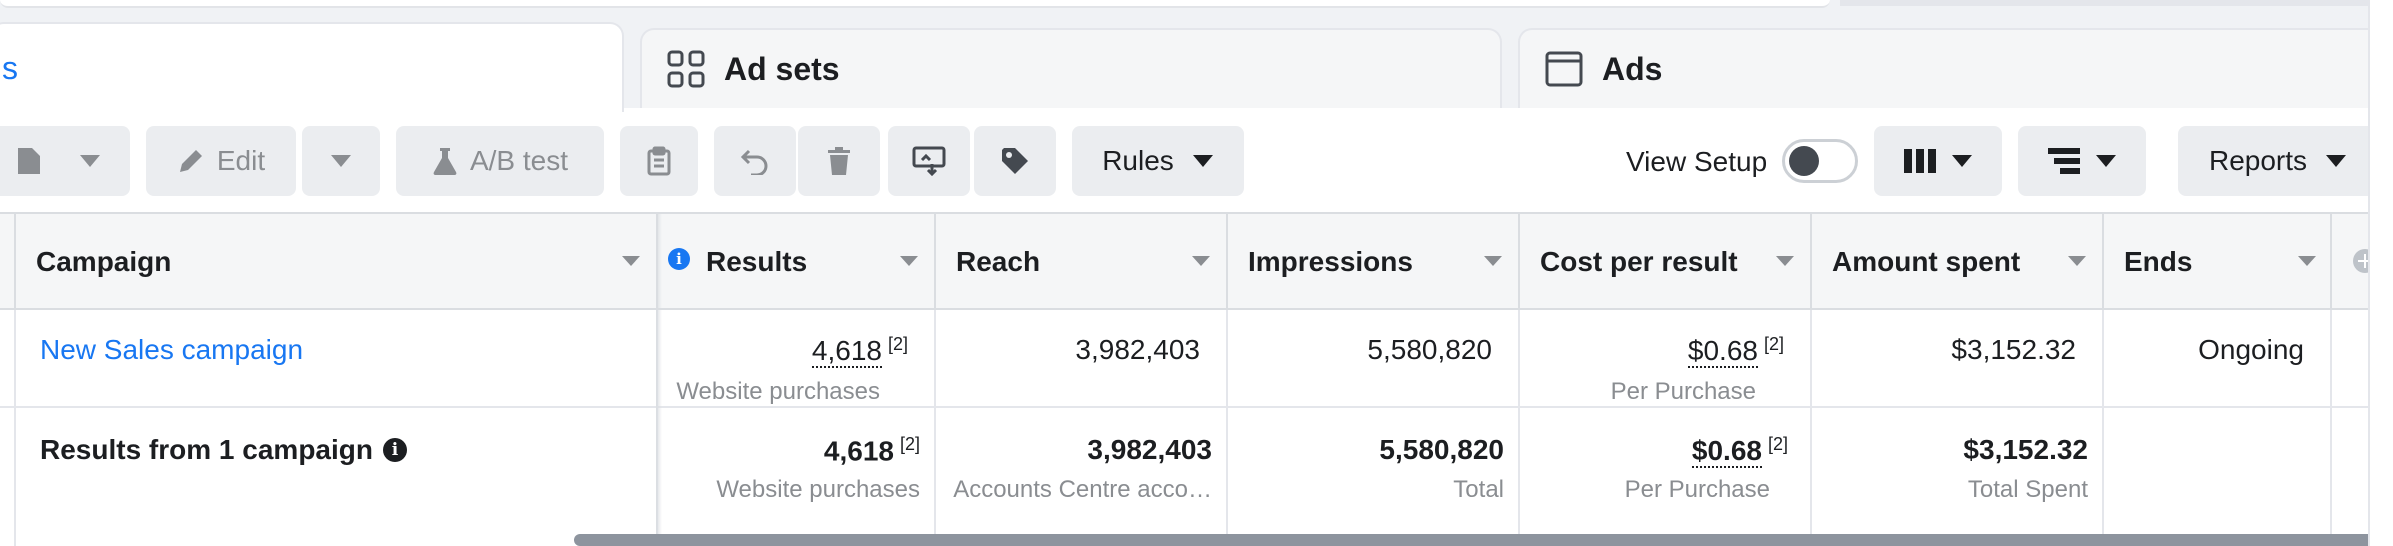 The image size is (2393, 546). I want to click on totals-results-sub: Website purchases, so click(818, 489).